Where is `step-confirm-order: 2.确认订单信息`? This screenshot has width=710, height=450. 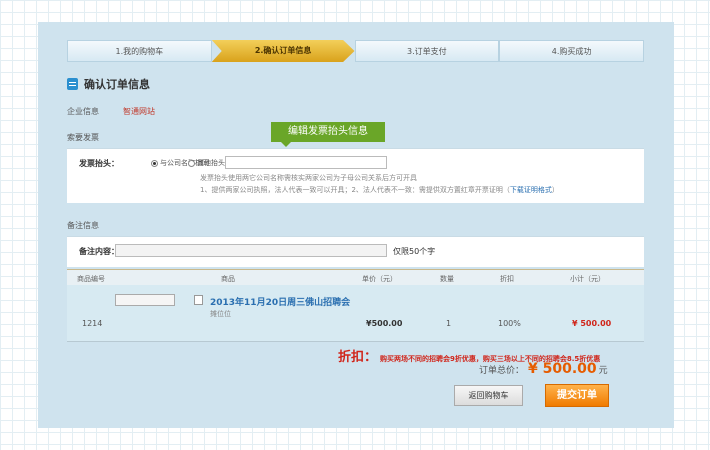
step-confirm-order: 2.确认订单信息 is located at coordinates (283, 51).